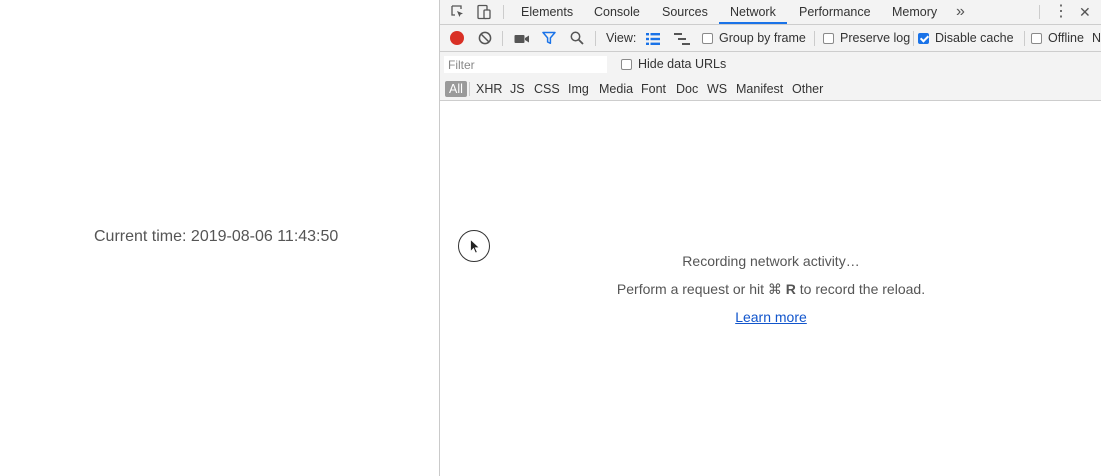  What do you see at coordinates (828, 38) in the screenshot?
I see `preserve-log-checkbox` at bounding box center [828, 38].